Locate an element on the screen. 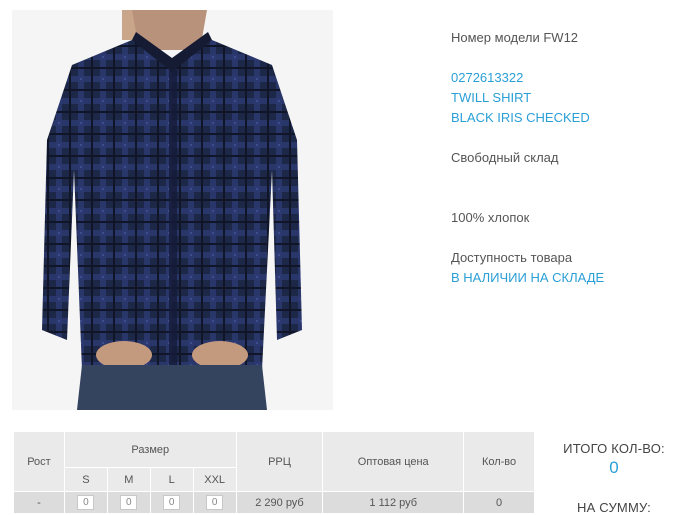  size-s: S is located at coordinates (85, 479).